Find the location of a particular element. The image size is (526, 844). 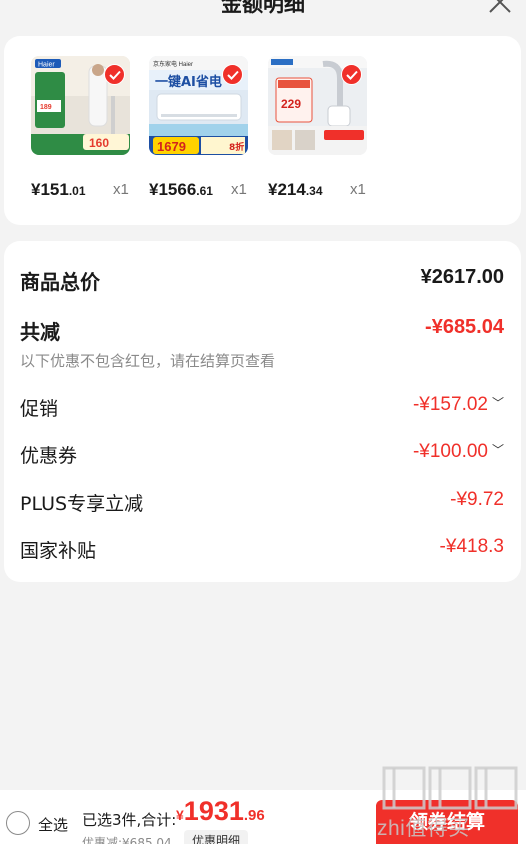

total-reduction-label: 共减 is located at coordinates (40, 332).